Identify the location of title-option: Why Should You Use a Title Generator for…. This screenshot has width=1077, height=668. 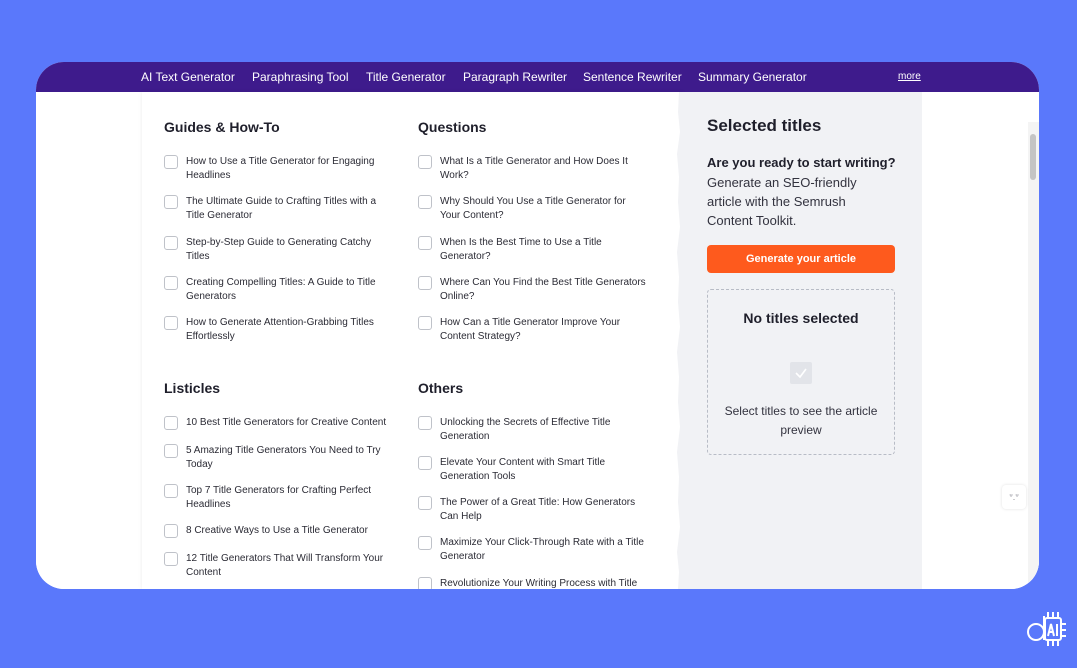
(533, 209).